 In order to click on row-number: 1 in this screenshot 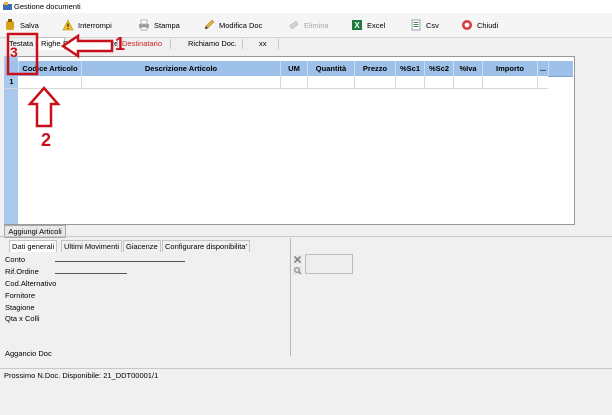, I will do `click(11, 82)`.